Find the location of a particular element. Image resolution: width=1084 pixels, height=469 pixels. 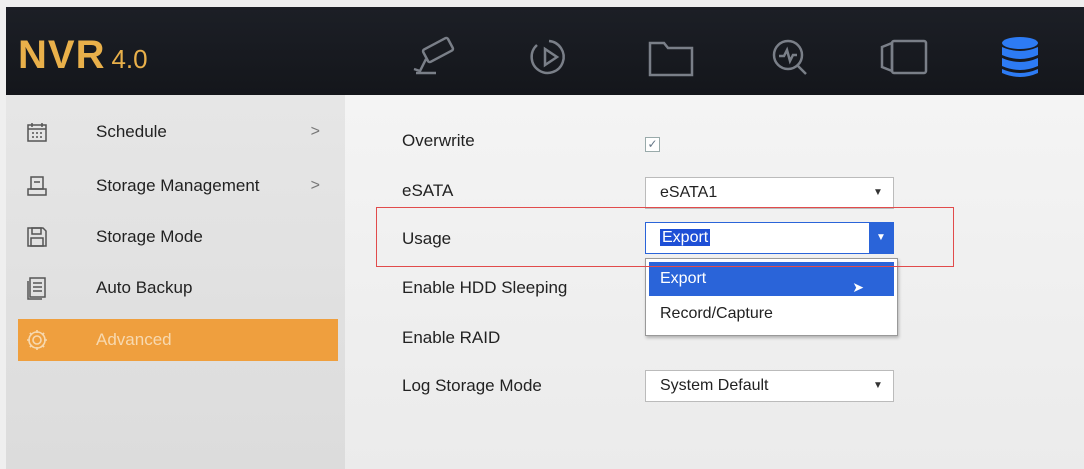

hdd-sleeping-label: Enable HDD Sleeping is located at coordinates (485, 287).